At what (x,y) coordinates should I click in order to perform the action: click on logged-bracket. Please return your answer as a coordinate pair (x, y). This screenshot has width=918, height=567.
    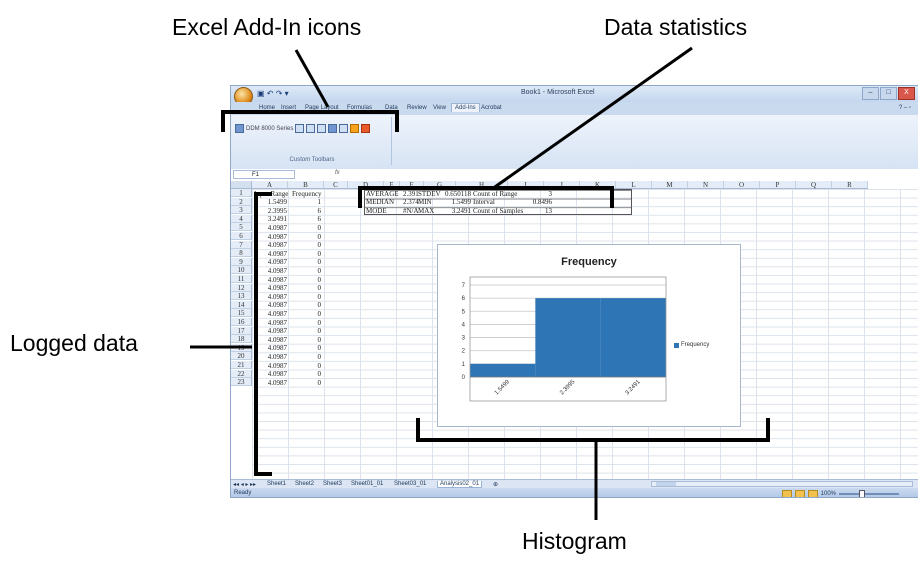
    Looking at the image, I should click on (263, 334).